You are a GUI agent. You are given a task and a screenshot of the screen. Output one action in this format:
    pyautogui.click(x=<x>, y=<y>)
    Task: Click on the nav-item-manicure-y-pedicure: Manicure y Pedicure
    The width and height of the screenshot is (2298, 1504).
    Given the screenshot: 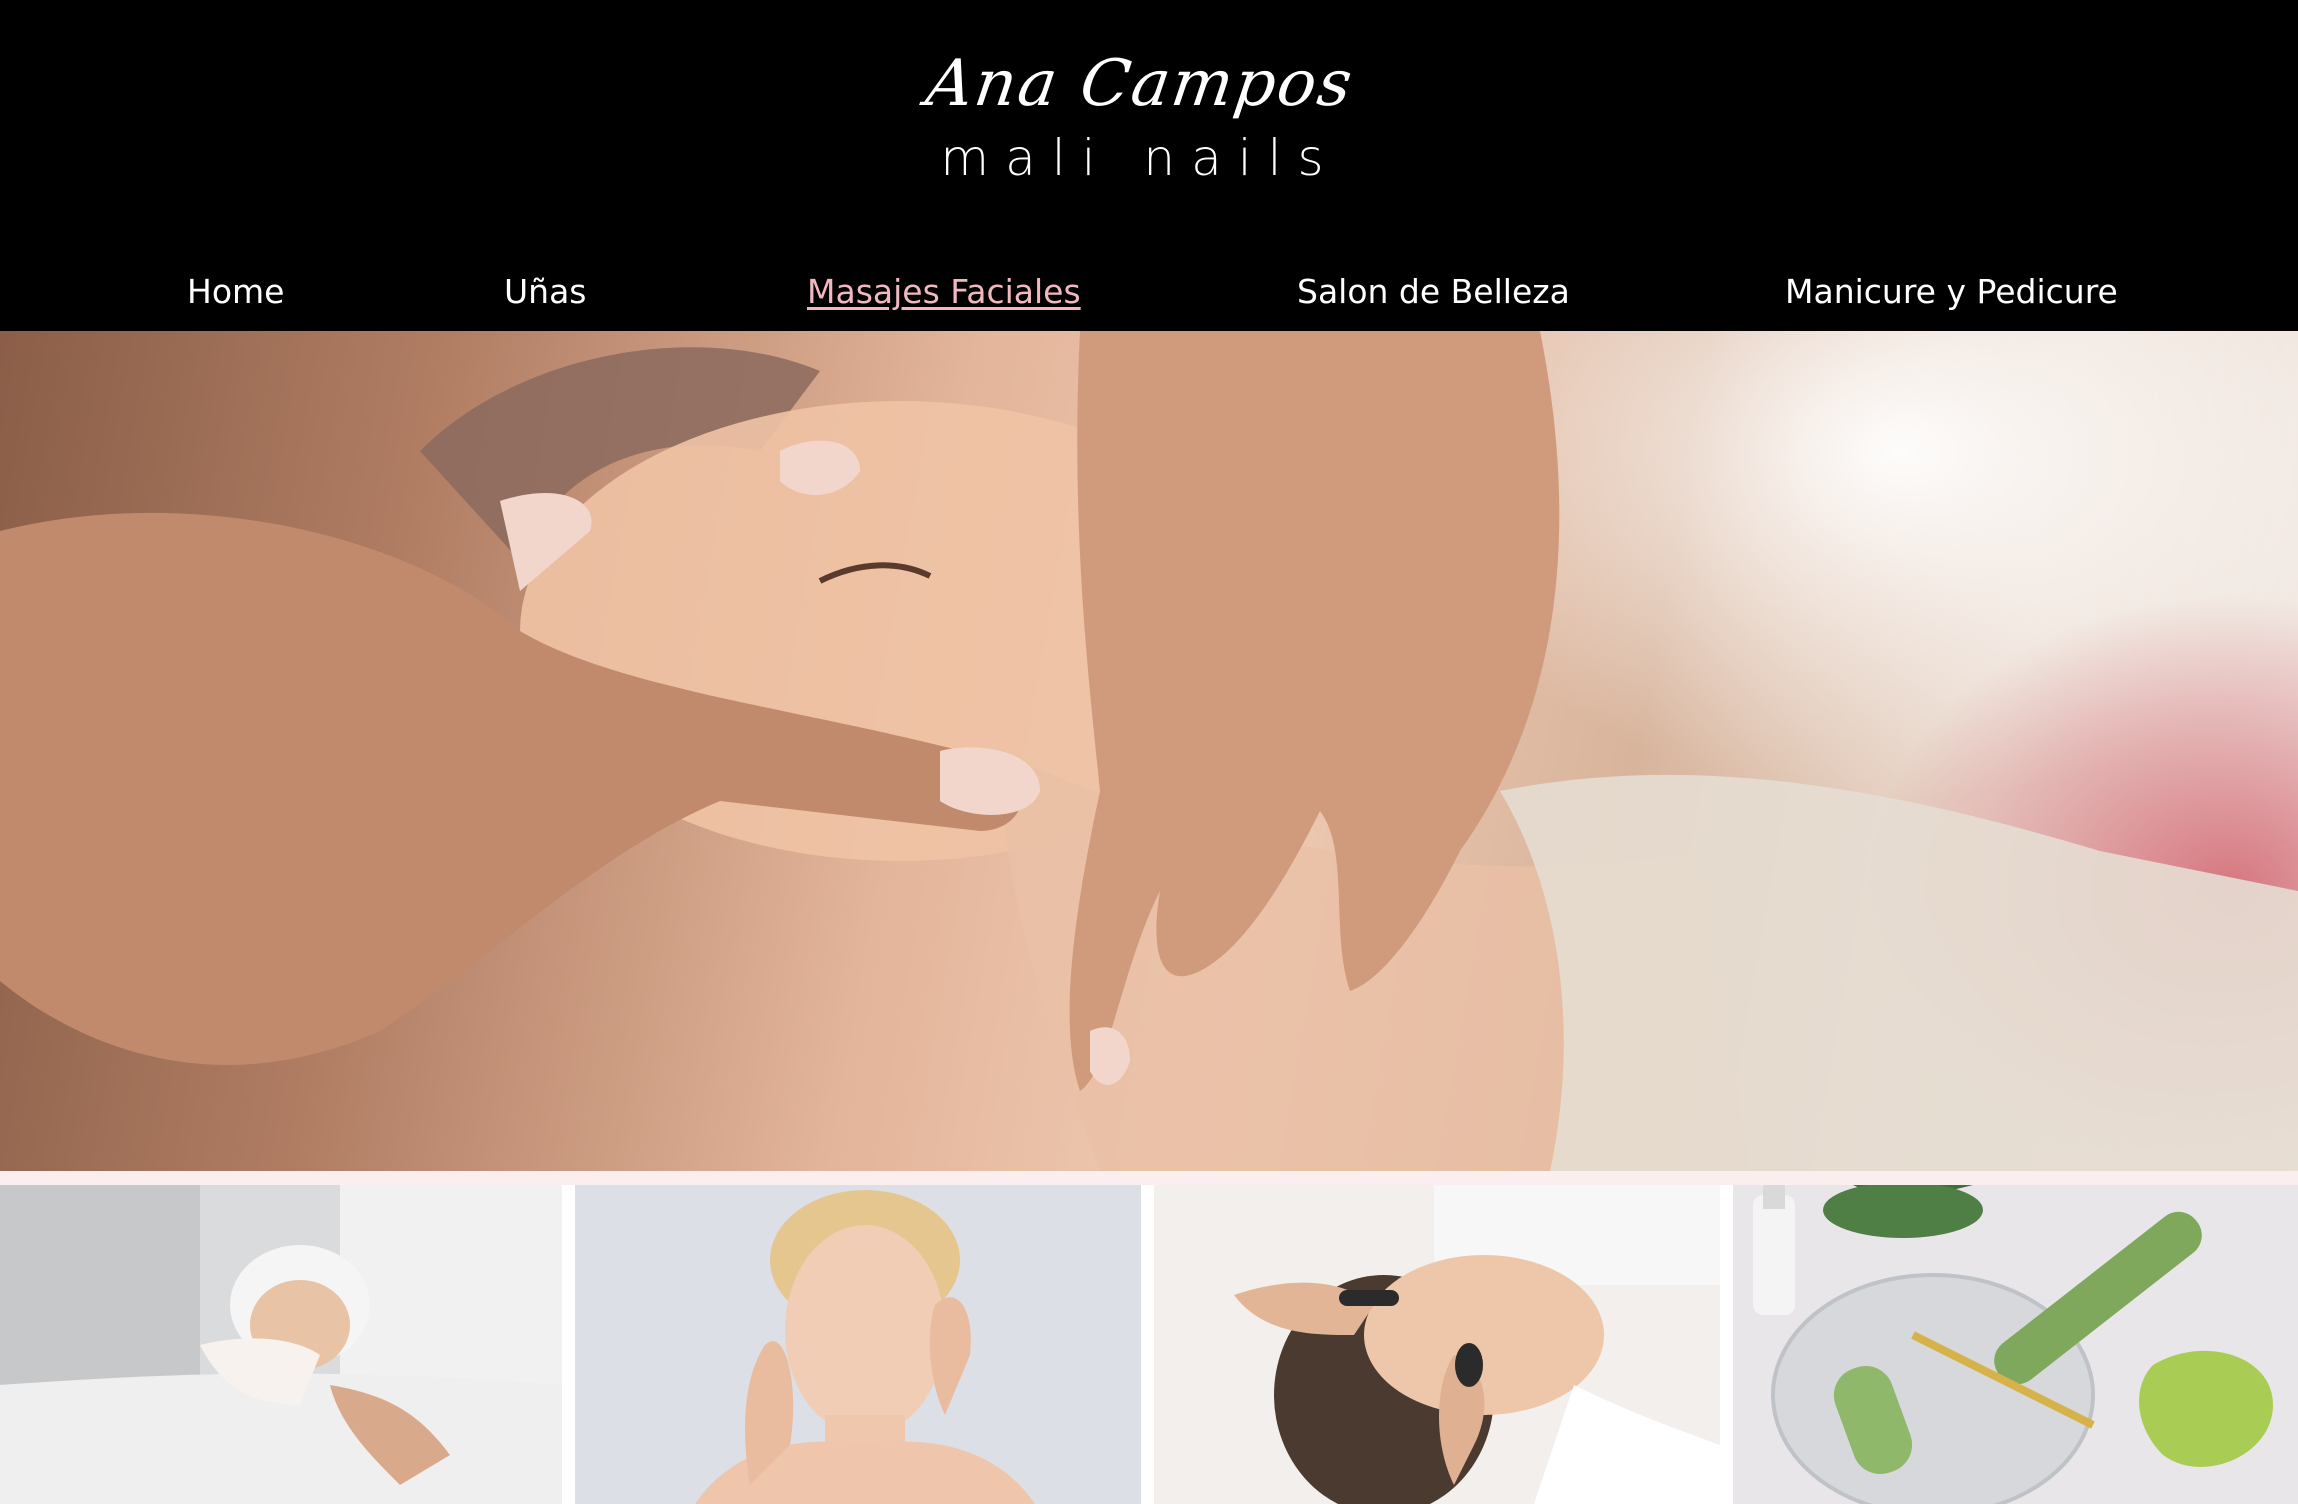 What is the action you would take?
    pyautogui.click(x=1951, y=292)
    